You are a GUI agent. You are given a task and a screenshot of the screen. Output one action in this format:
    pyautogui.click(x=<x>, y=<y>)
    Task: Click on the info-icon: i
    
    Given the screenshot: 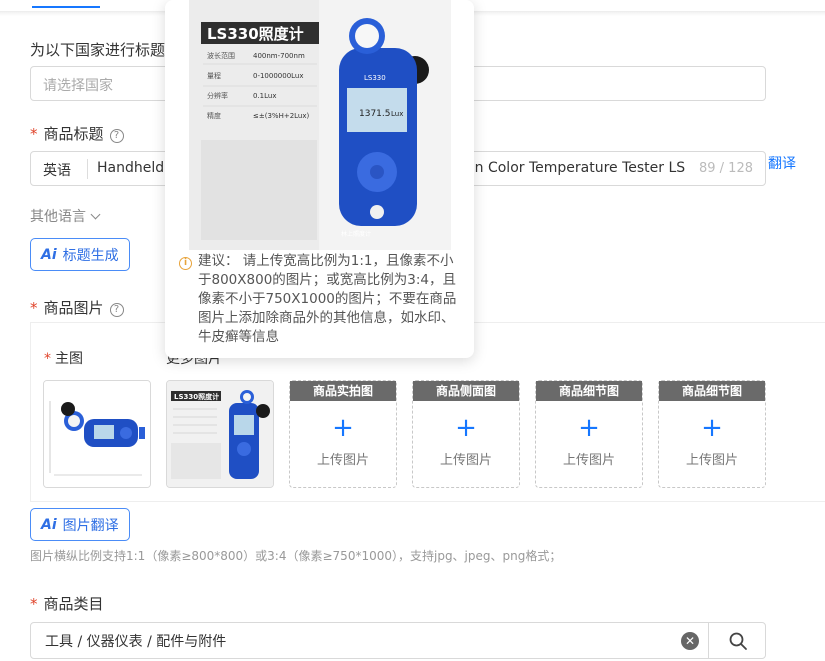 What is the action you would take?
    pyautogui.click(x=185, y=263)
    